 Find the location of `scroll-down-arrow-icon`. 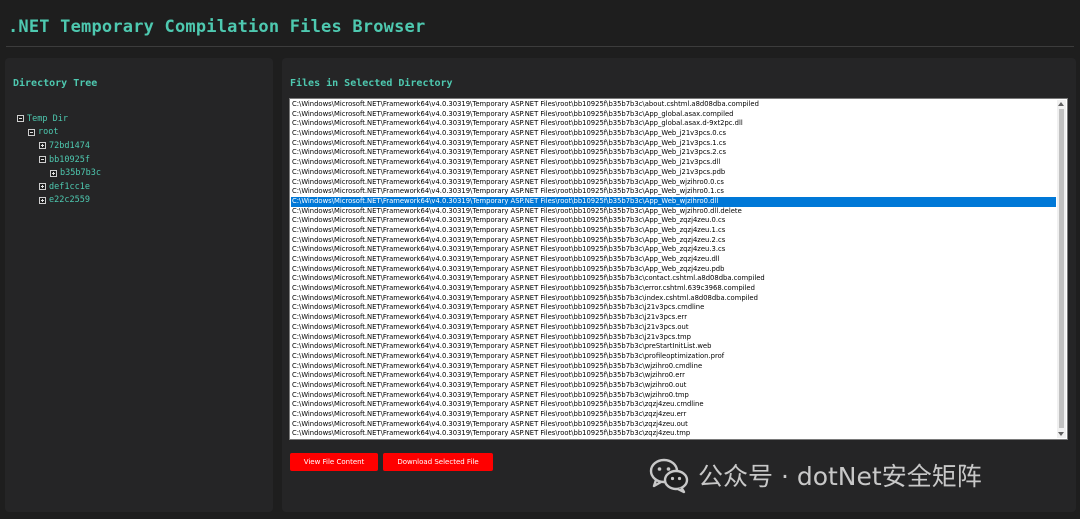

scroll-down-arrow-icon is located at coordinates (1061, 434).